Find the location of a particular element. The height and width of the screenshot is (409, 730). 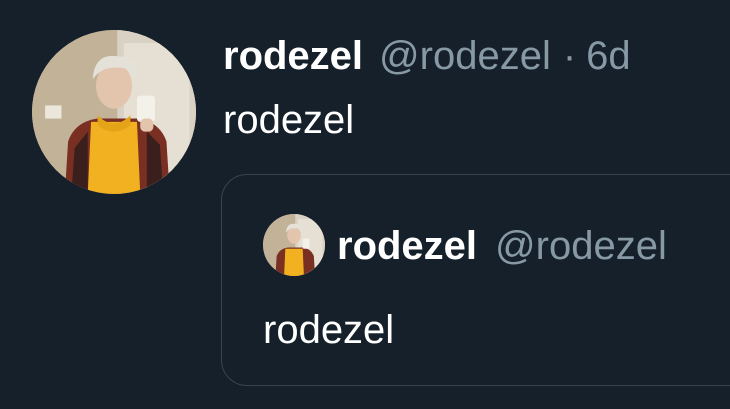

quoted-avatar is located at coordinates (294, 245).